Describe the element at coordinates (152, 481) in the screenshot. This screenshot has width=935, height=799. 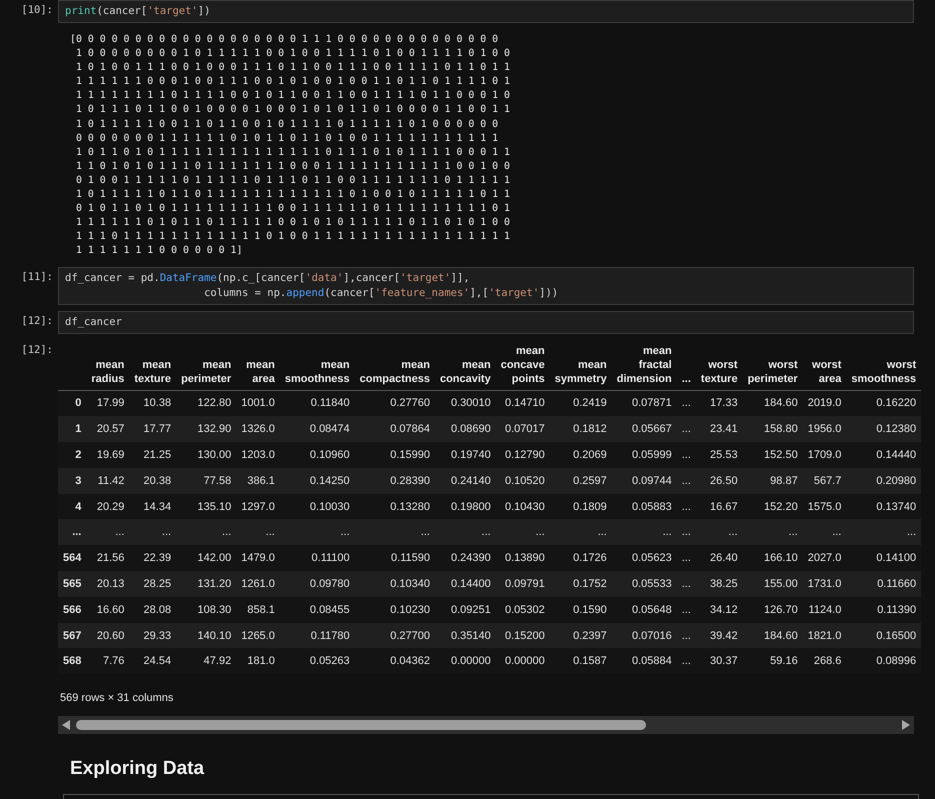
I see `table-cell: 20.38` at that location.